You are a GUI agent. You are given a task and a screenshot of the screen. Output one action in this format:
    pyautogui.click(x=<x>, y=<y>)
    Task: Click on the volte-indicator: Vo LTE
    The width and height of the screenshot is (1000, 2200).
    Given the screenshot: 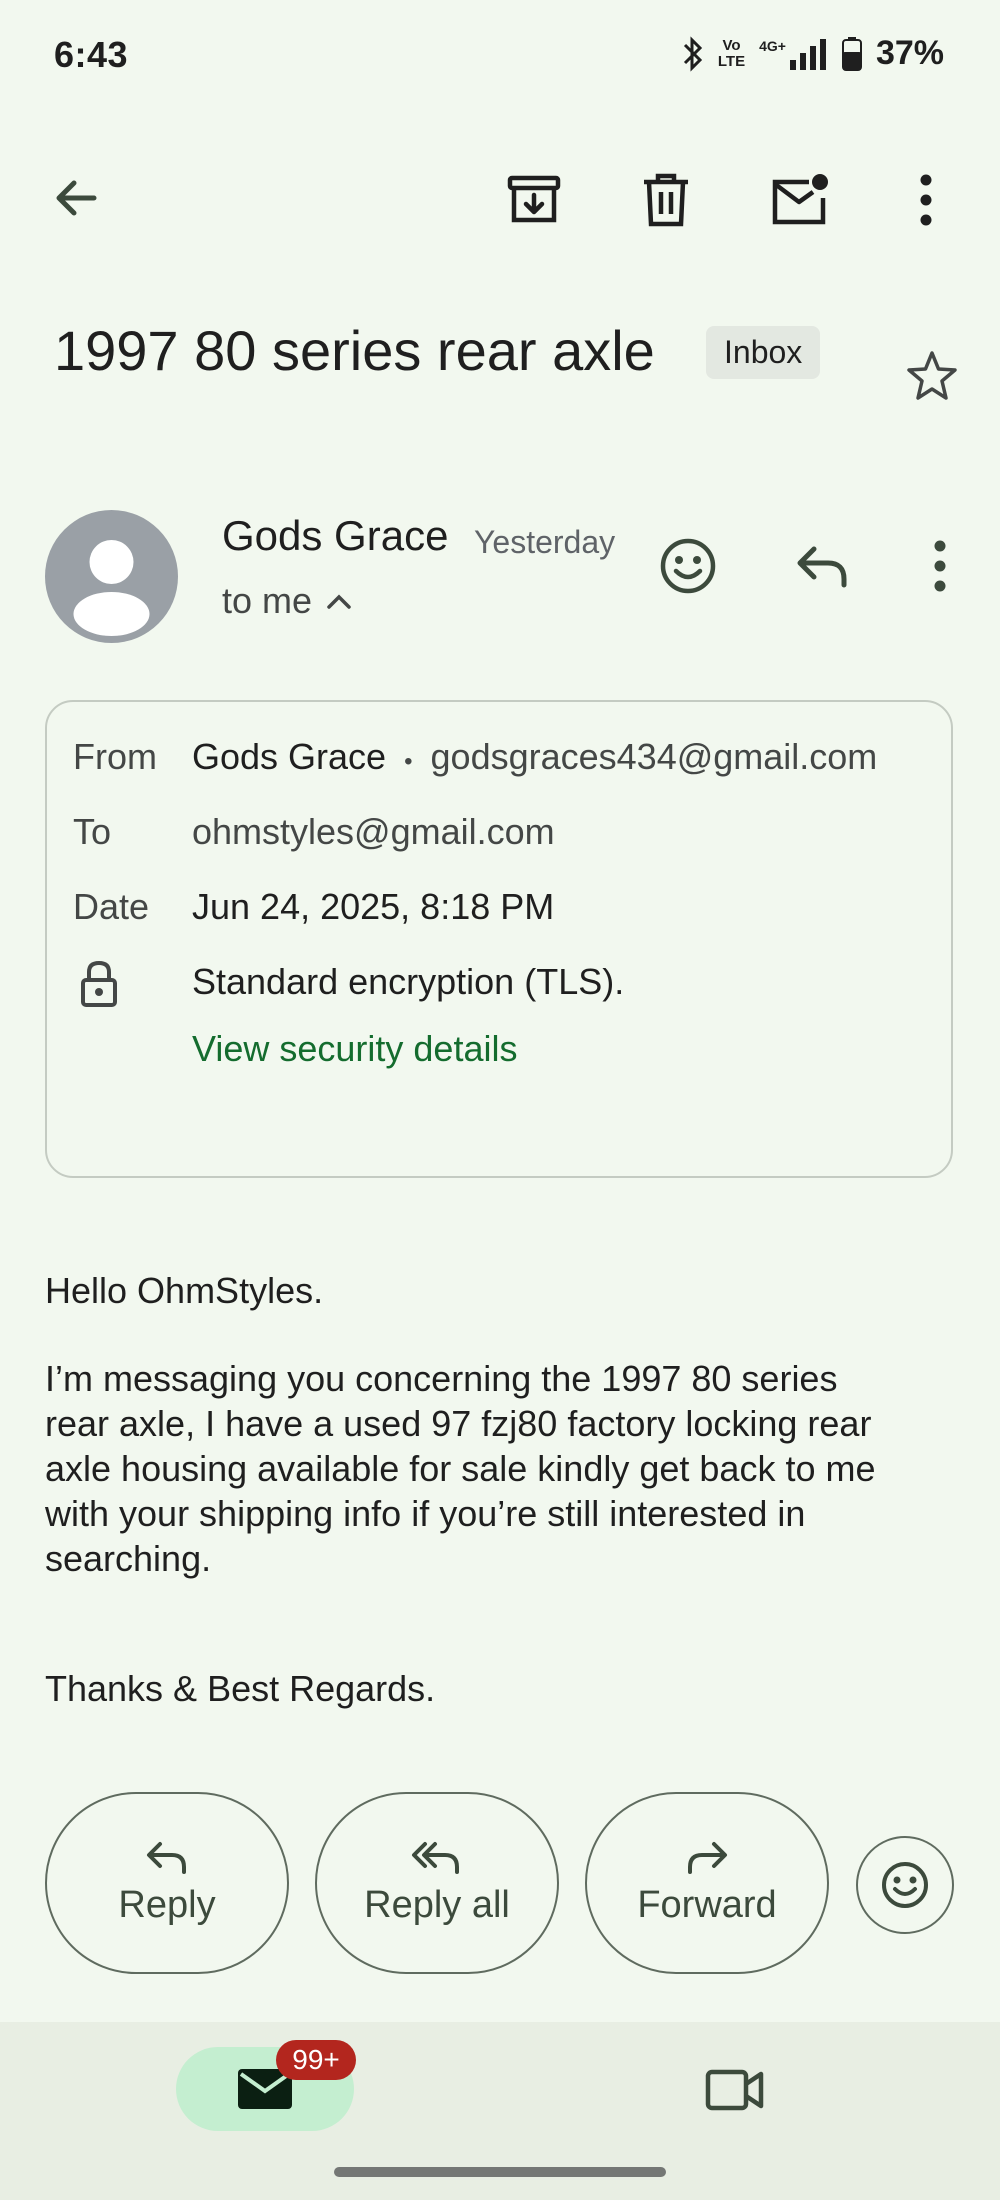 What is the action you would take?
    pyautogui.click(x=731, y=53)
    